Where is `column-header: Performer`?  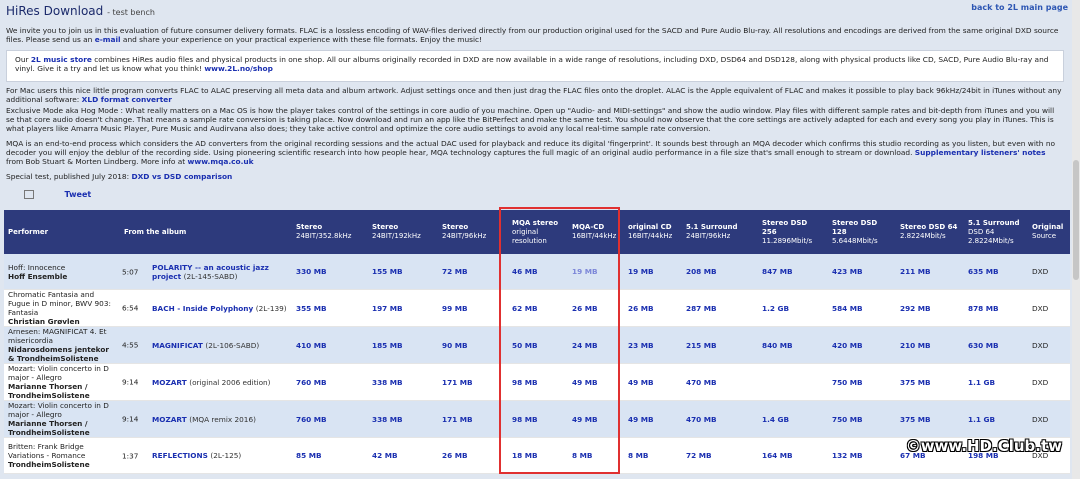
column-header: Performer is located at coordinates (62, 232).